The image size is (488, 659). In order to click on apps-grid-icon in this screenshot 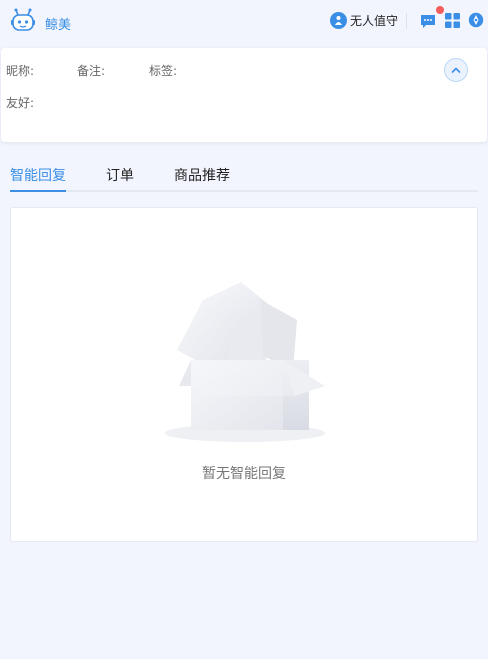, I will do `click(452, 20)`.